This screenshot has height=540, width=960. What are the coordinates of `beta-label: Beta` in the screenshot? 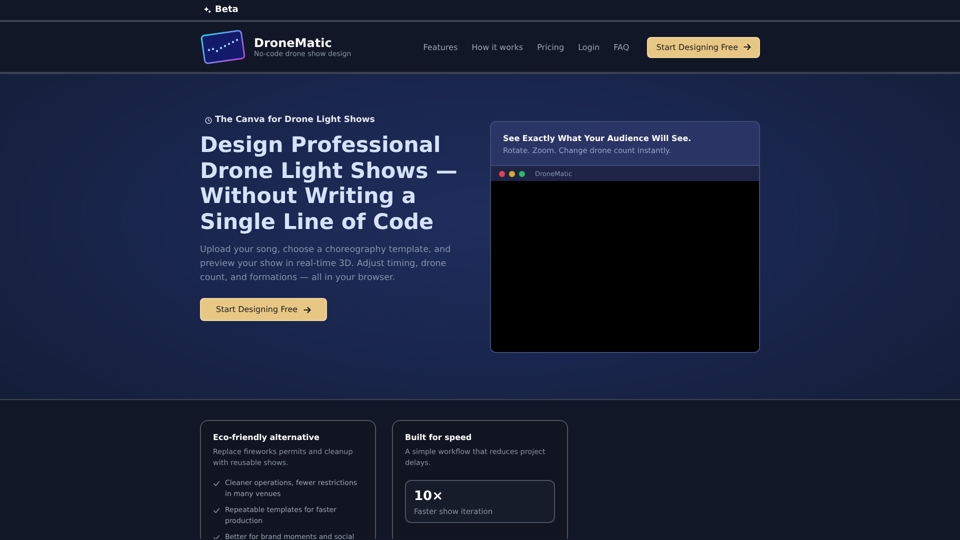 It's located at (226, 10).